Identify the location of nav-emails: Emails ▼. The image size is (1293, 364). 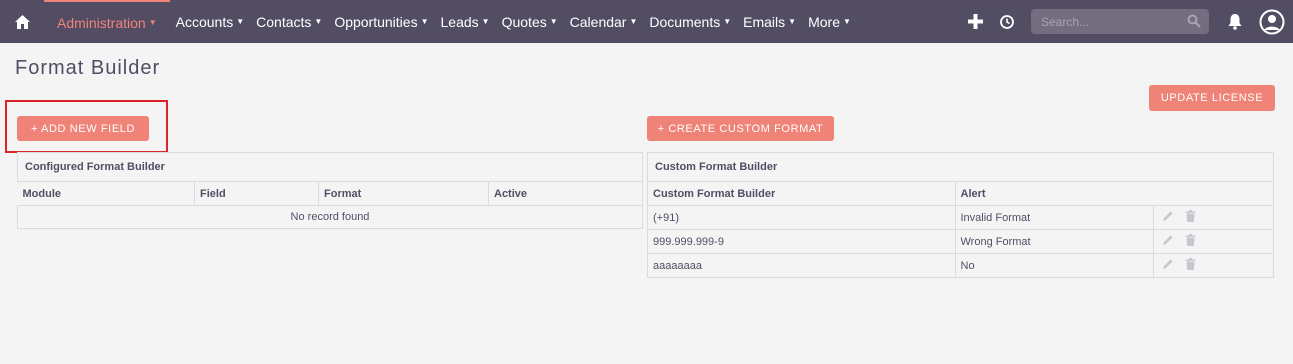
(769, 21).